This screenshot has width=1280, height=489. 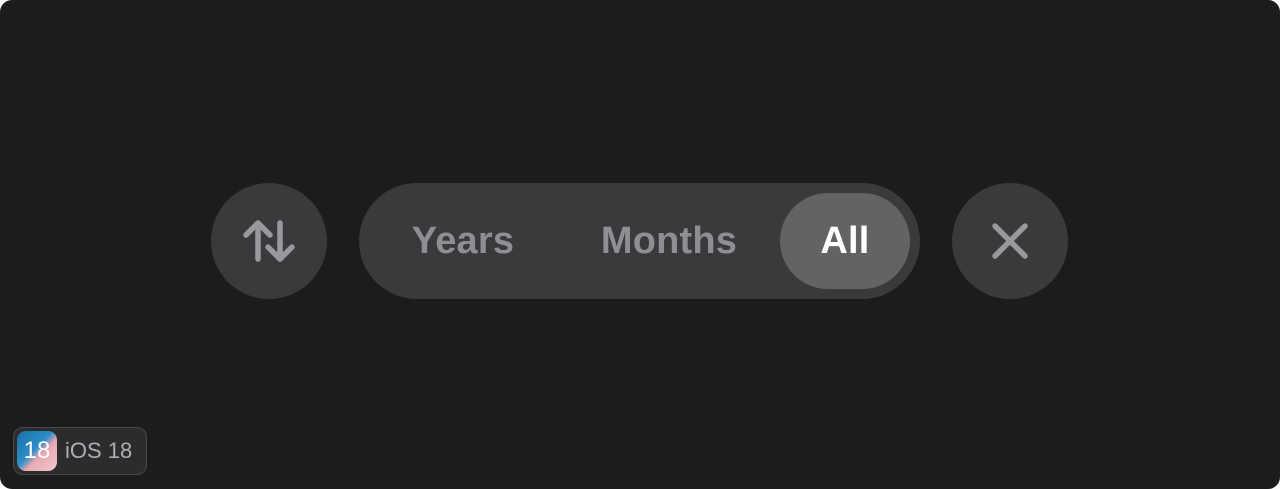 I want to click on sort-arrows-icon, so click(x=269, y=241).